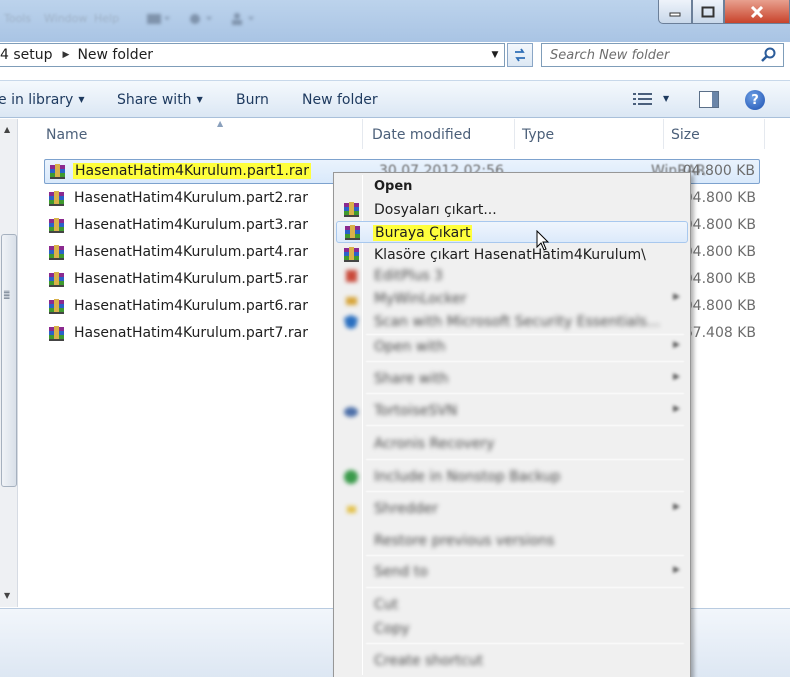 Image resolution: width=790 pixels, height=677 pixels. I want to click on menu-item-label: EditPlus 3, so click(408, 276).